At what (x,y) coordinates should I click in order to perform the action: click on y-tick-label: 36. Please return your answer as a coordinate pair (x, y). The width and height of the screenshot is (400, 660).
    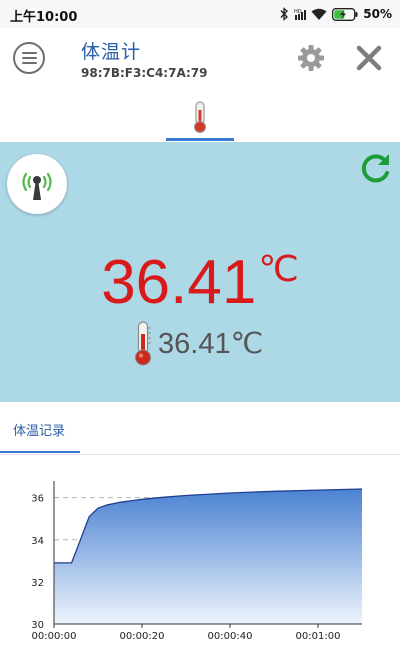
    Looking at the image, I should click on (37, 499).